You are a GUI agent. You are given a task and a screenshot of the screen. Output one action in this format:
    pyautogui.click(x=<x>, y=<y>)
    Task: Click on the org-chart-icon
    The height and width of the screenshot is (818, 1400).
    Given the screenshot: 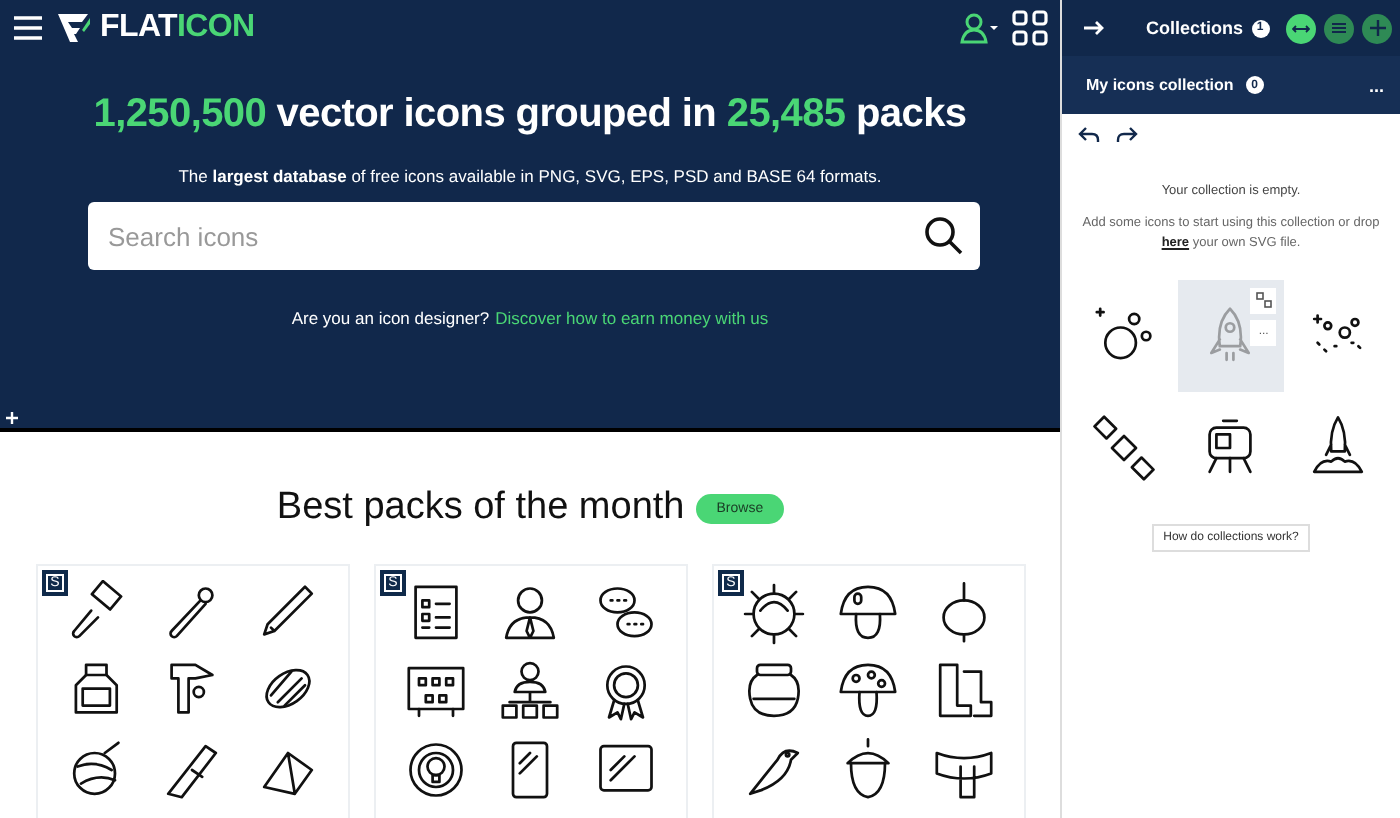 What is the action you would take?
    pyautogui.click(x=530, y=691)
    